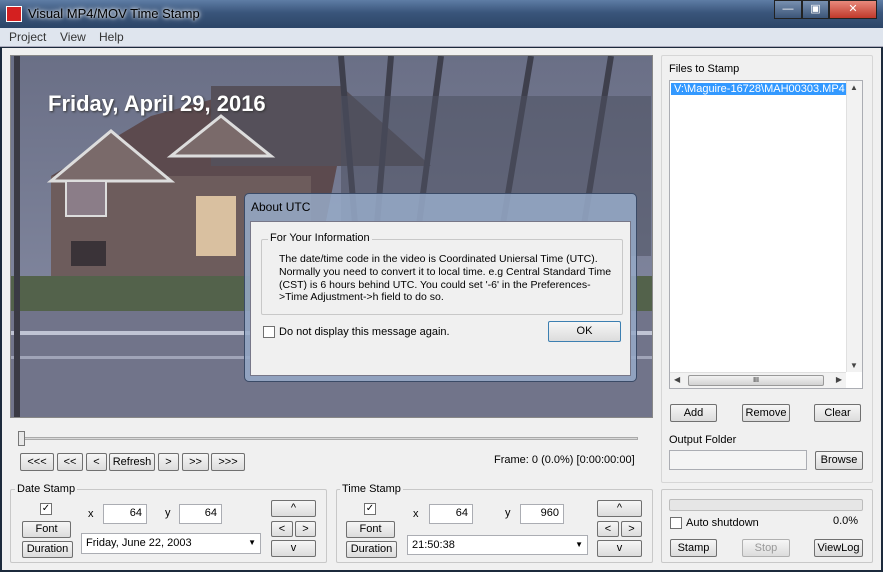  I want to click on date-duration-button: Duration, so click(47, 549).